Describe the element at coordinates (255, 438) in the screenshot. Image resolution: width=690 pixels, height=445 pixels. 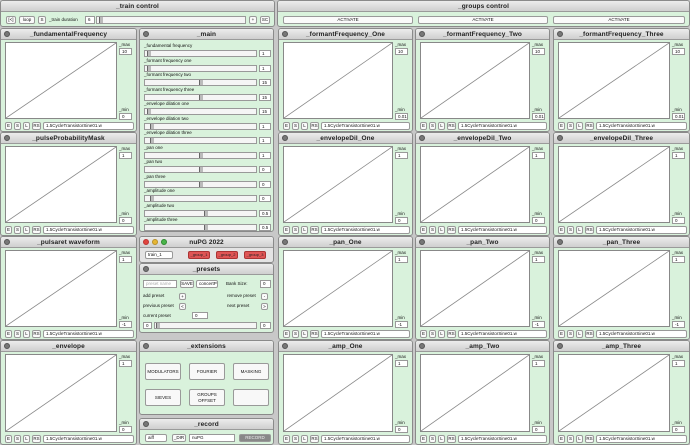
I see `record-button: RECORD` at that location.